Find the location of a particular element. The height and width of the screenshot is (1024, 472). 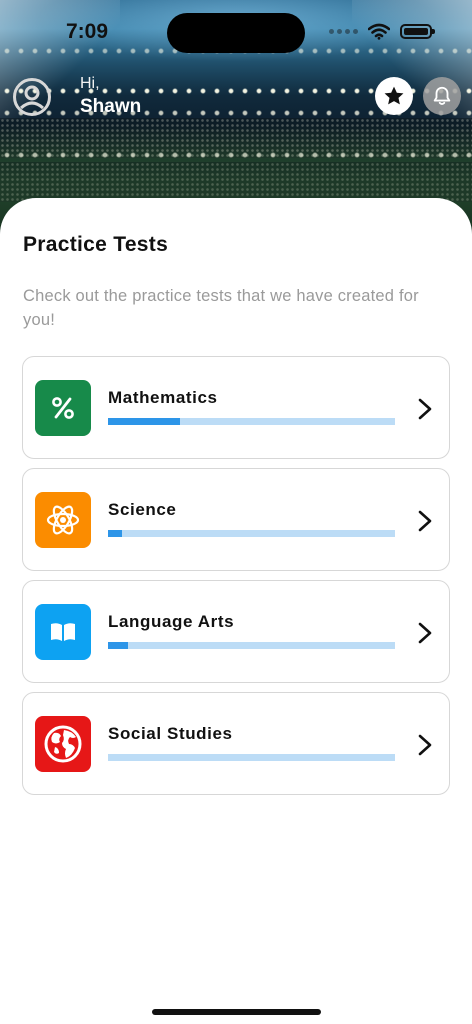

atom-icon is located at coordinates (63, 520).